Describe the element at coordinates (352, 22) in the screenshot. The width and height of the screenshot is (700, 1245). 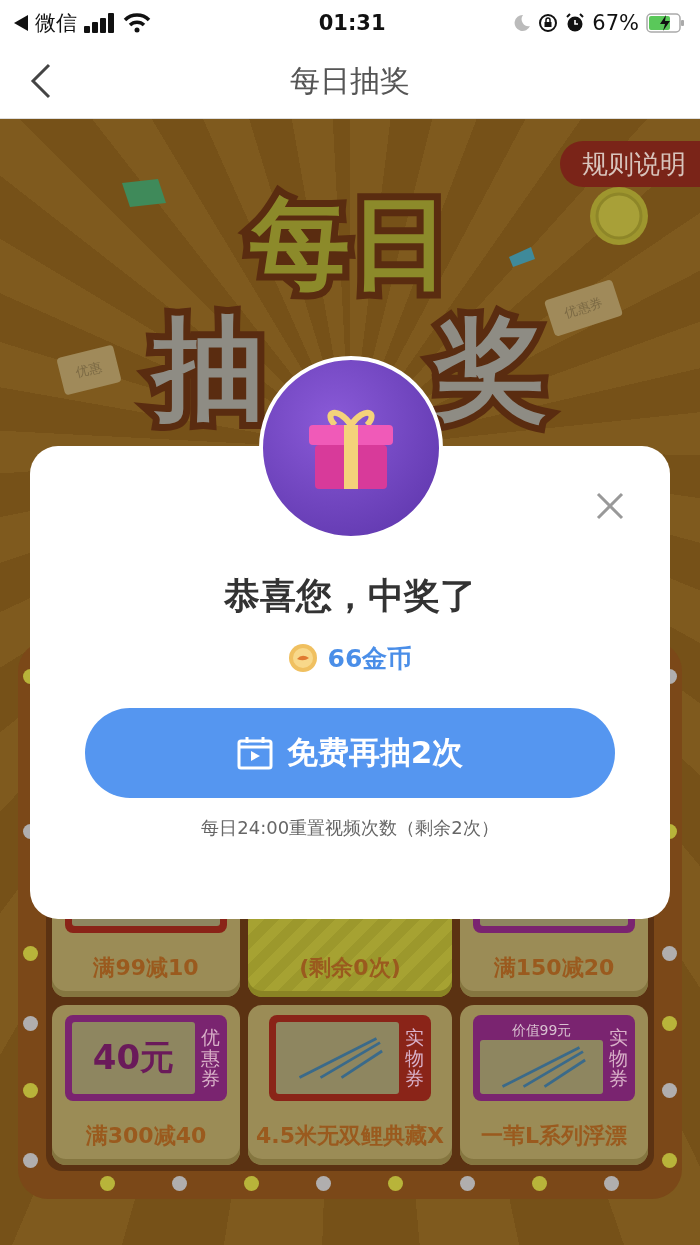
I see `clock-text: 01:31` at that location.